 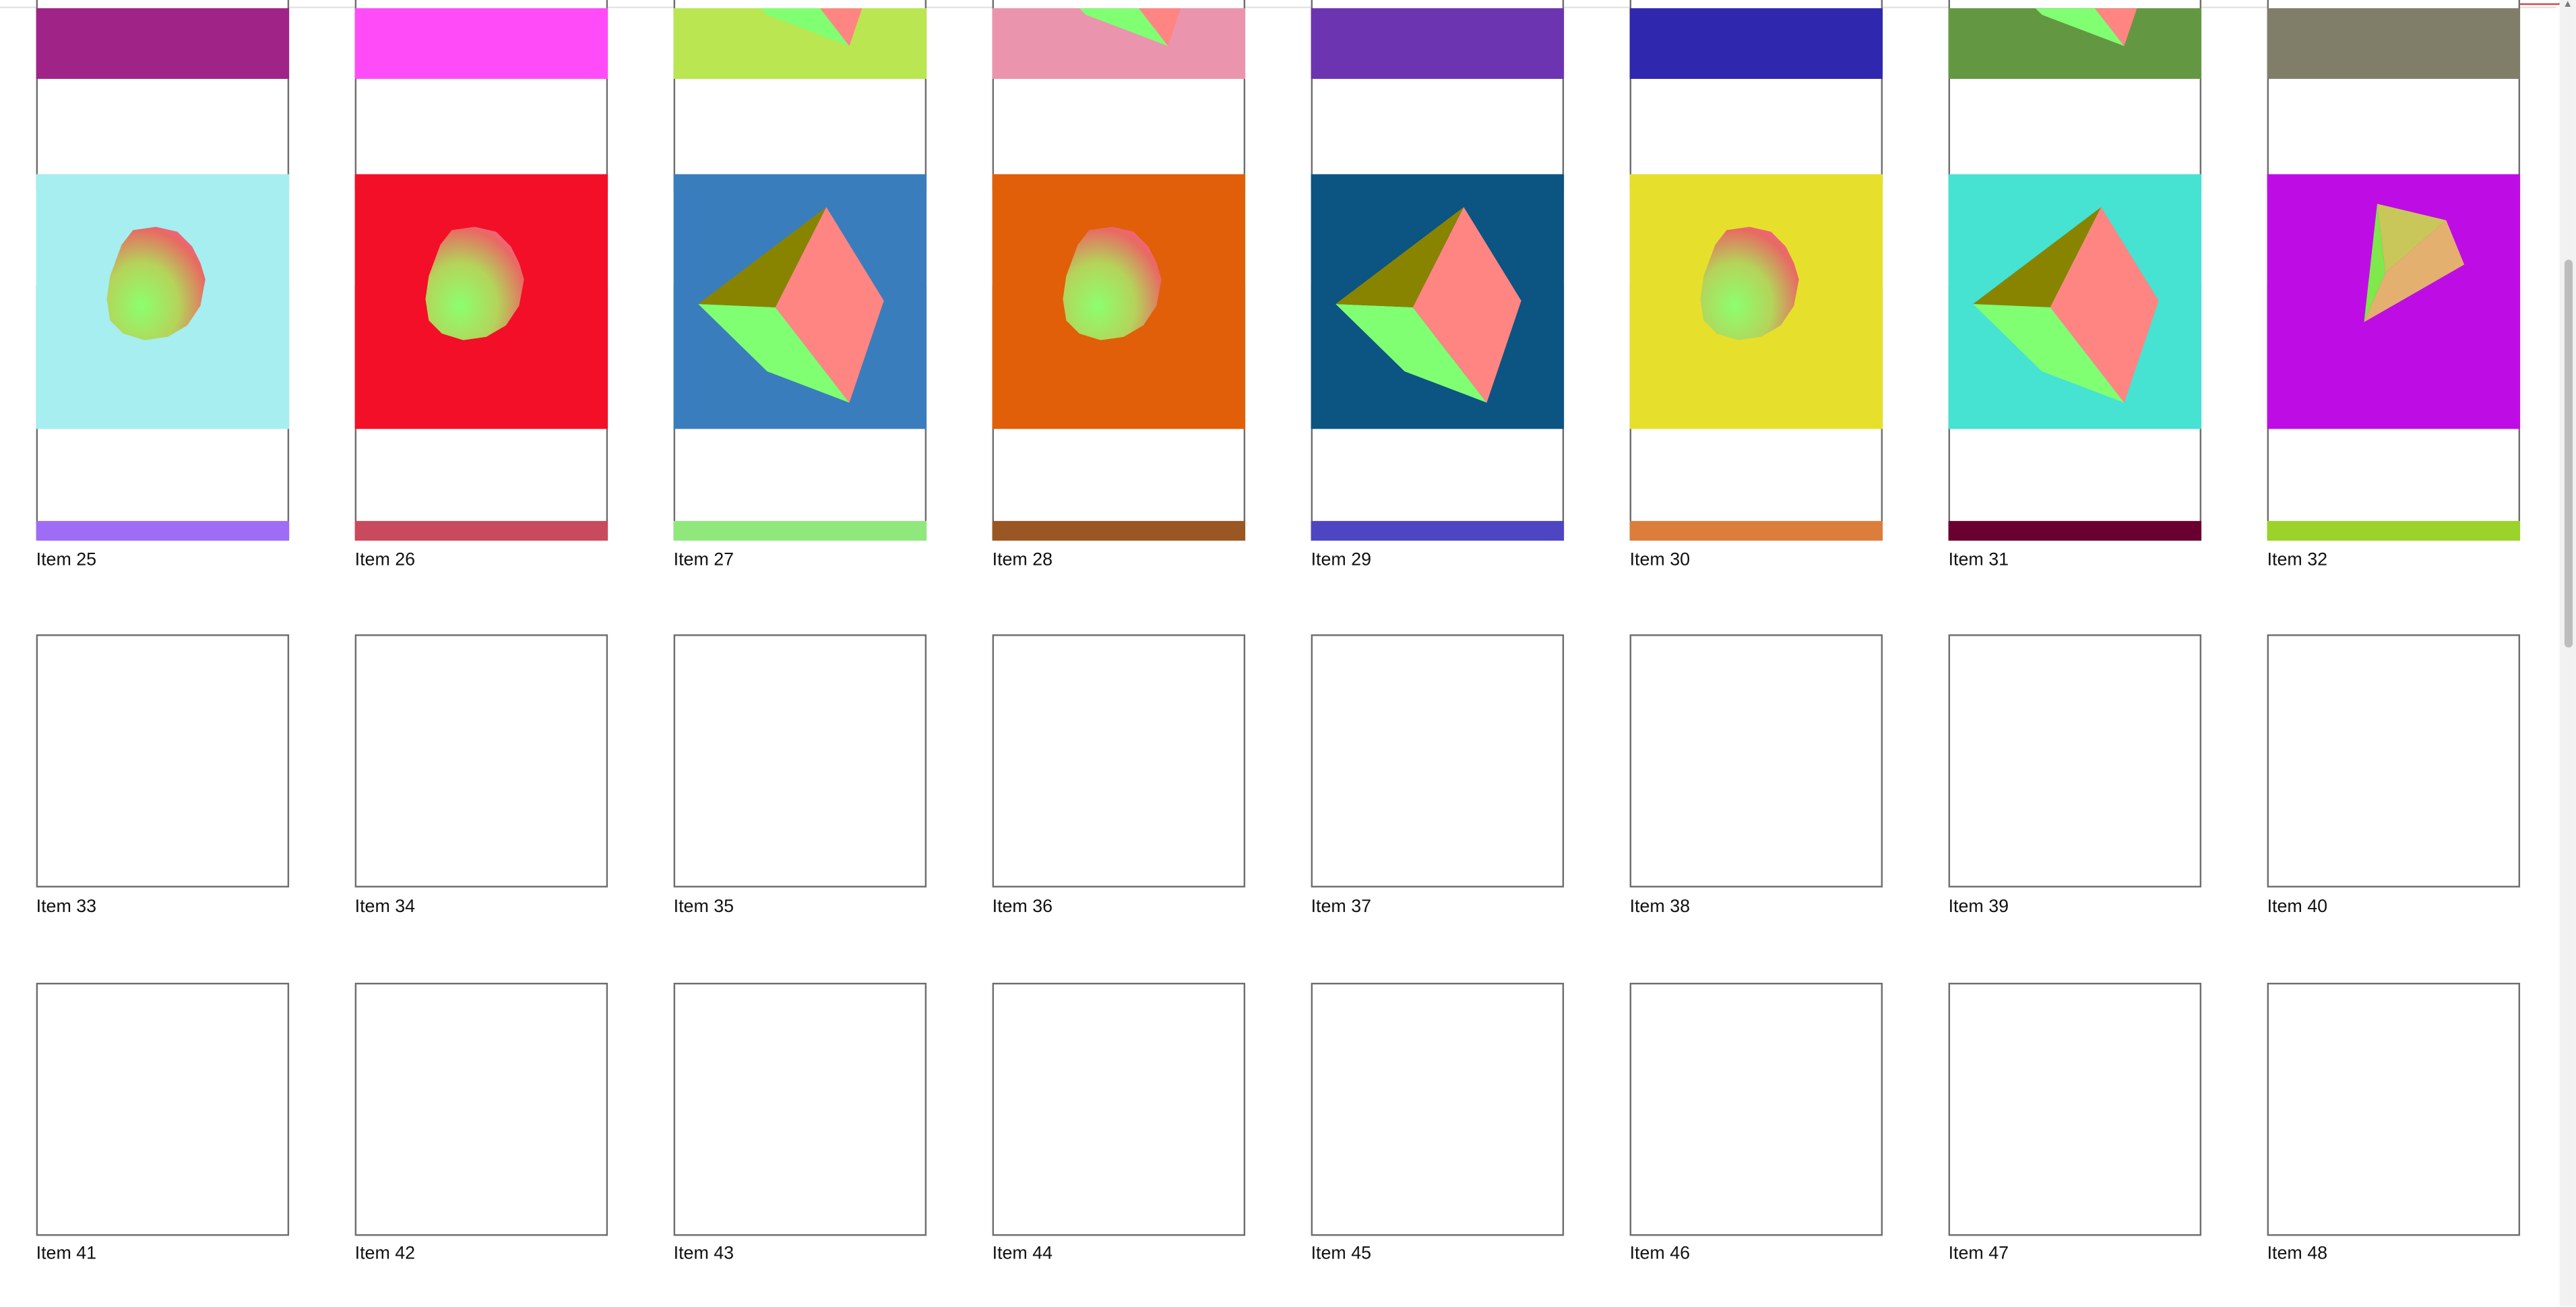 What do you see at coordinates (1978, 1254) in the screenshot?
I see `item-label: Item 47` at bounding box center [1978, 1254].